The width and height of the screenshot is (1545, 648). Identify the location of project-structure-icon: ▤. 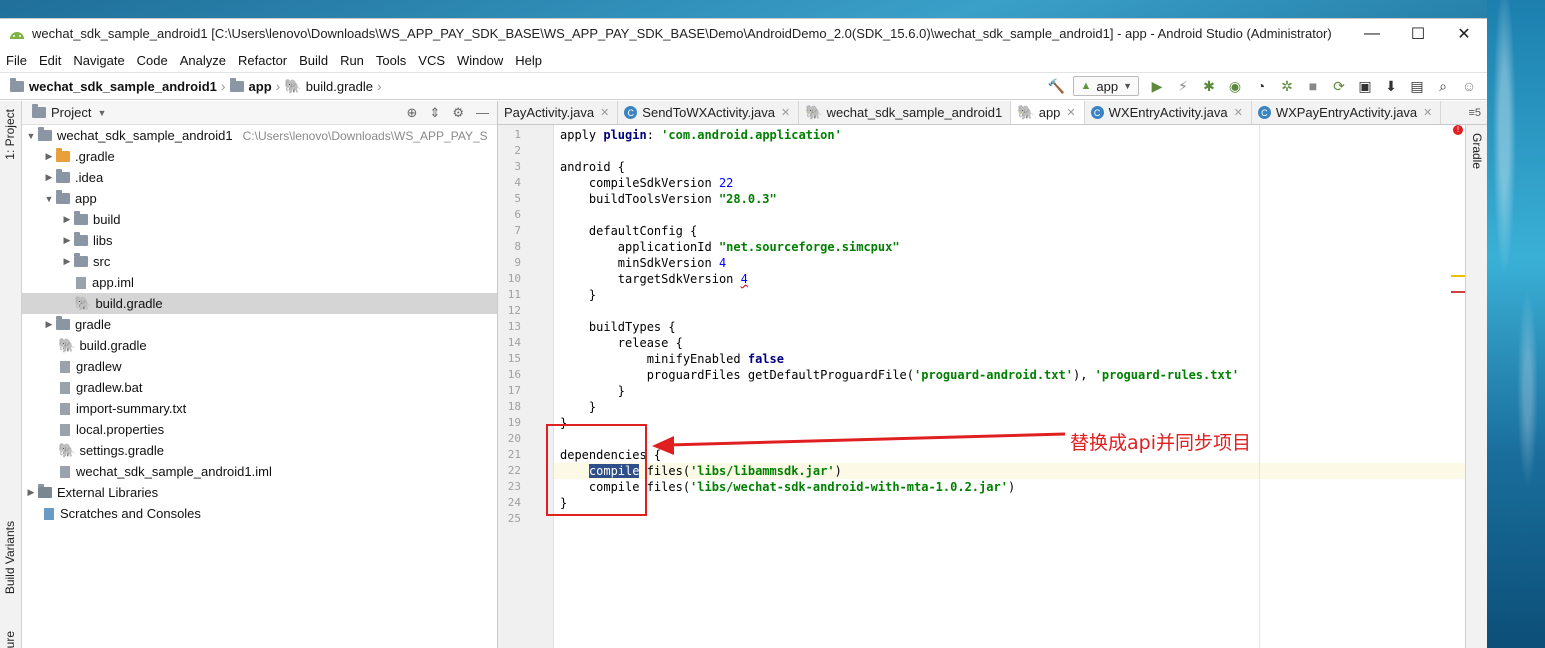
(1417, 86).